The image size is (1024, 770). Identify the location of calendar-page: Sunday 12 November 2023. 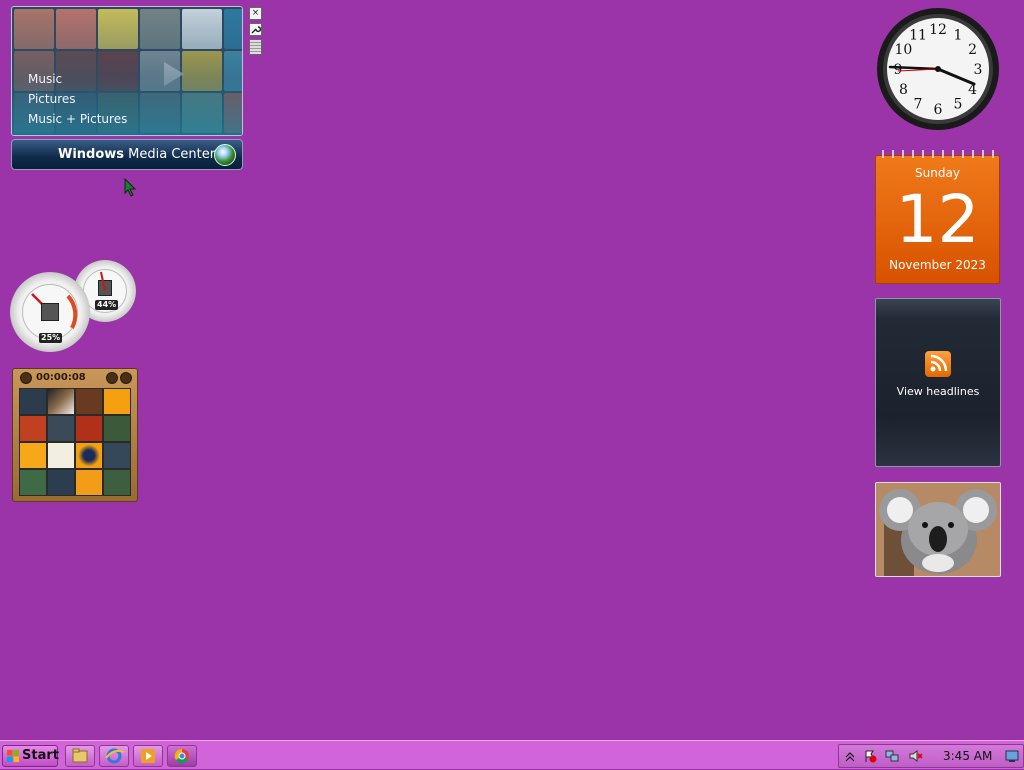
(937, 219).